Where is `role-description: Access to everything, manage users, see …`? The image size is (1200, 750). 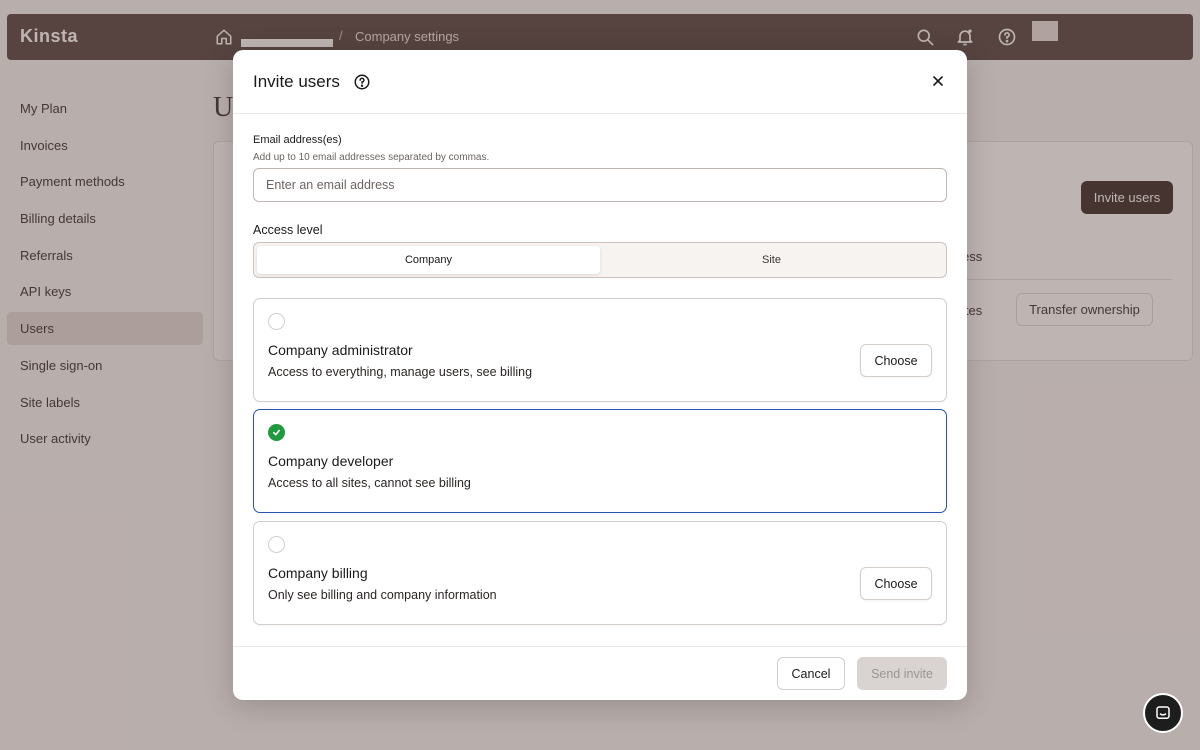
role-description: Access to everything, manage users, see … is located at coordinates (400, 372).